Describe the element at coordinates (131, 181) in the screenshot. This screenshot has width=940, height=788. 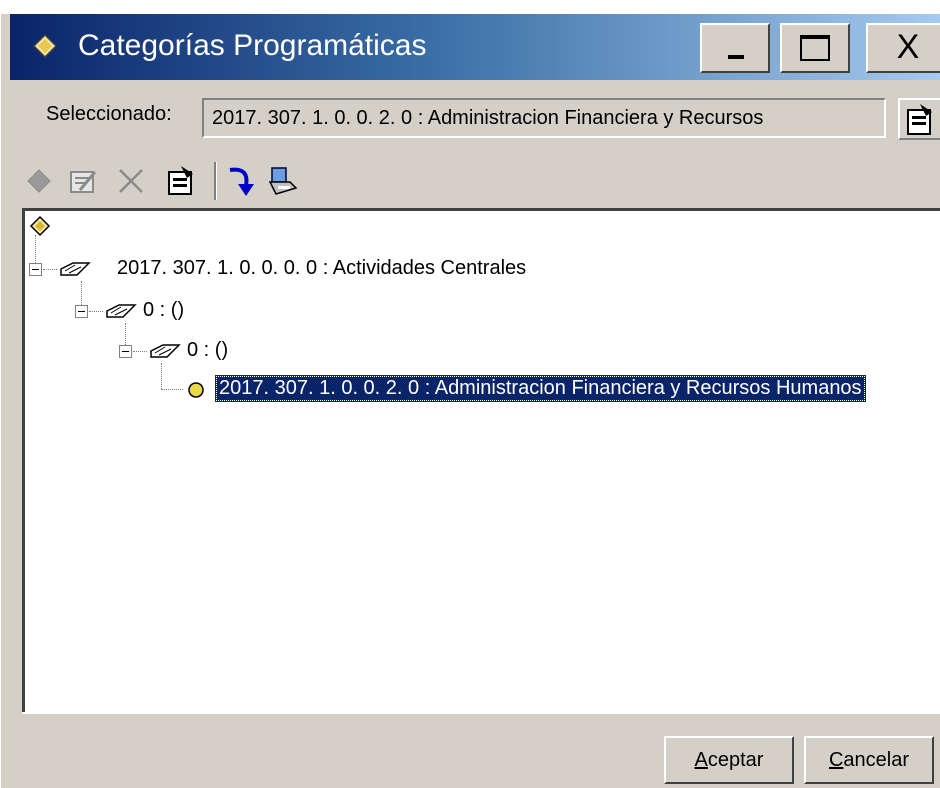
I see `delete-icon` at that location.